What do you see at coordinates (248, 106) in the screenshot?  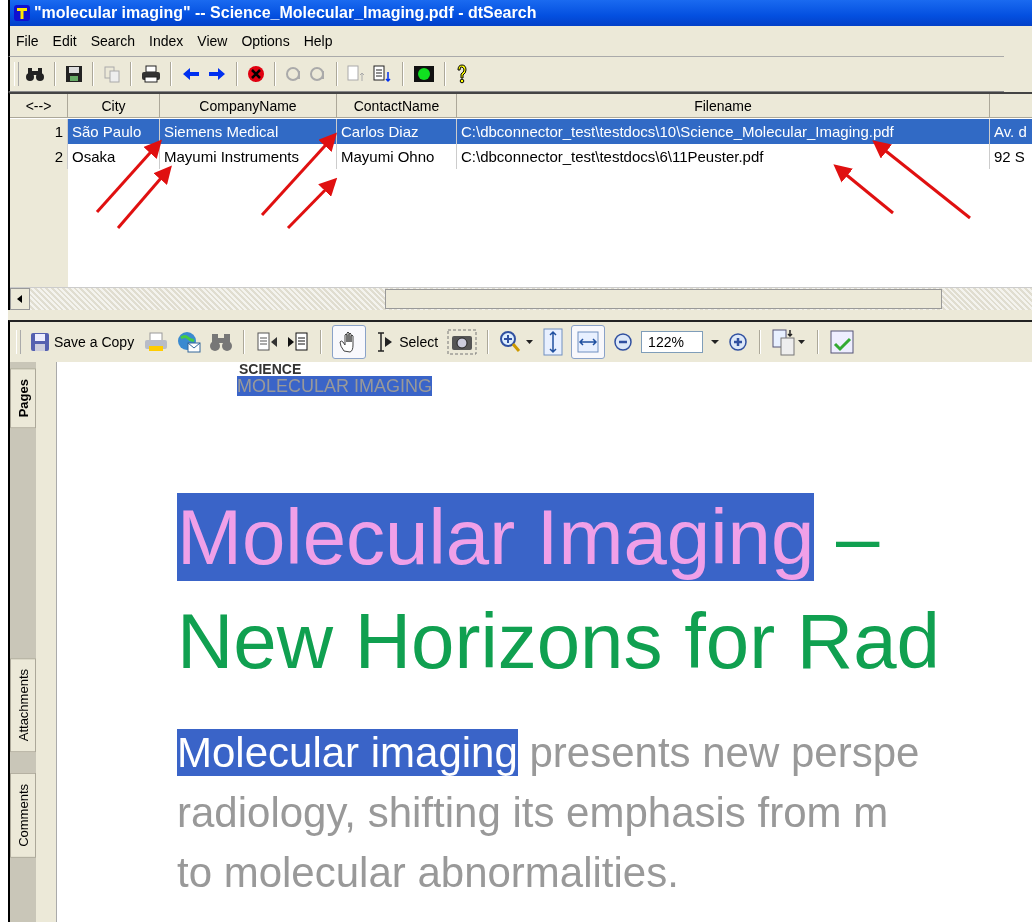 I see `column-header: CompanyName` at bounding box center [248, 106].